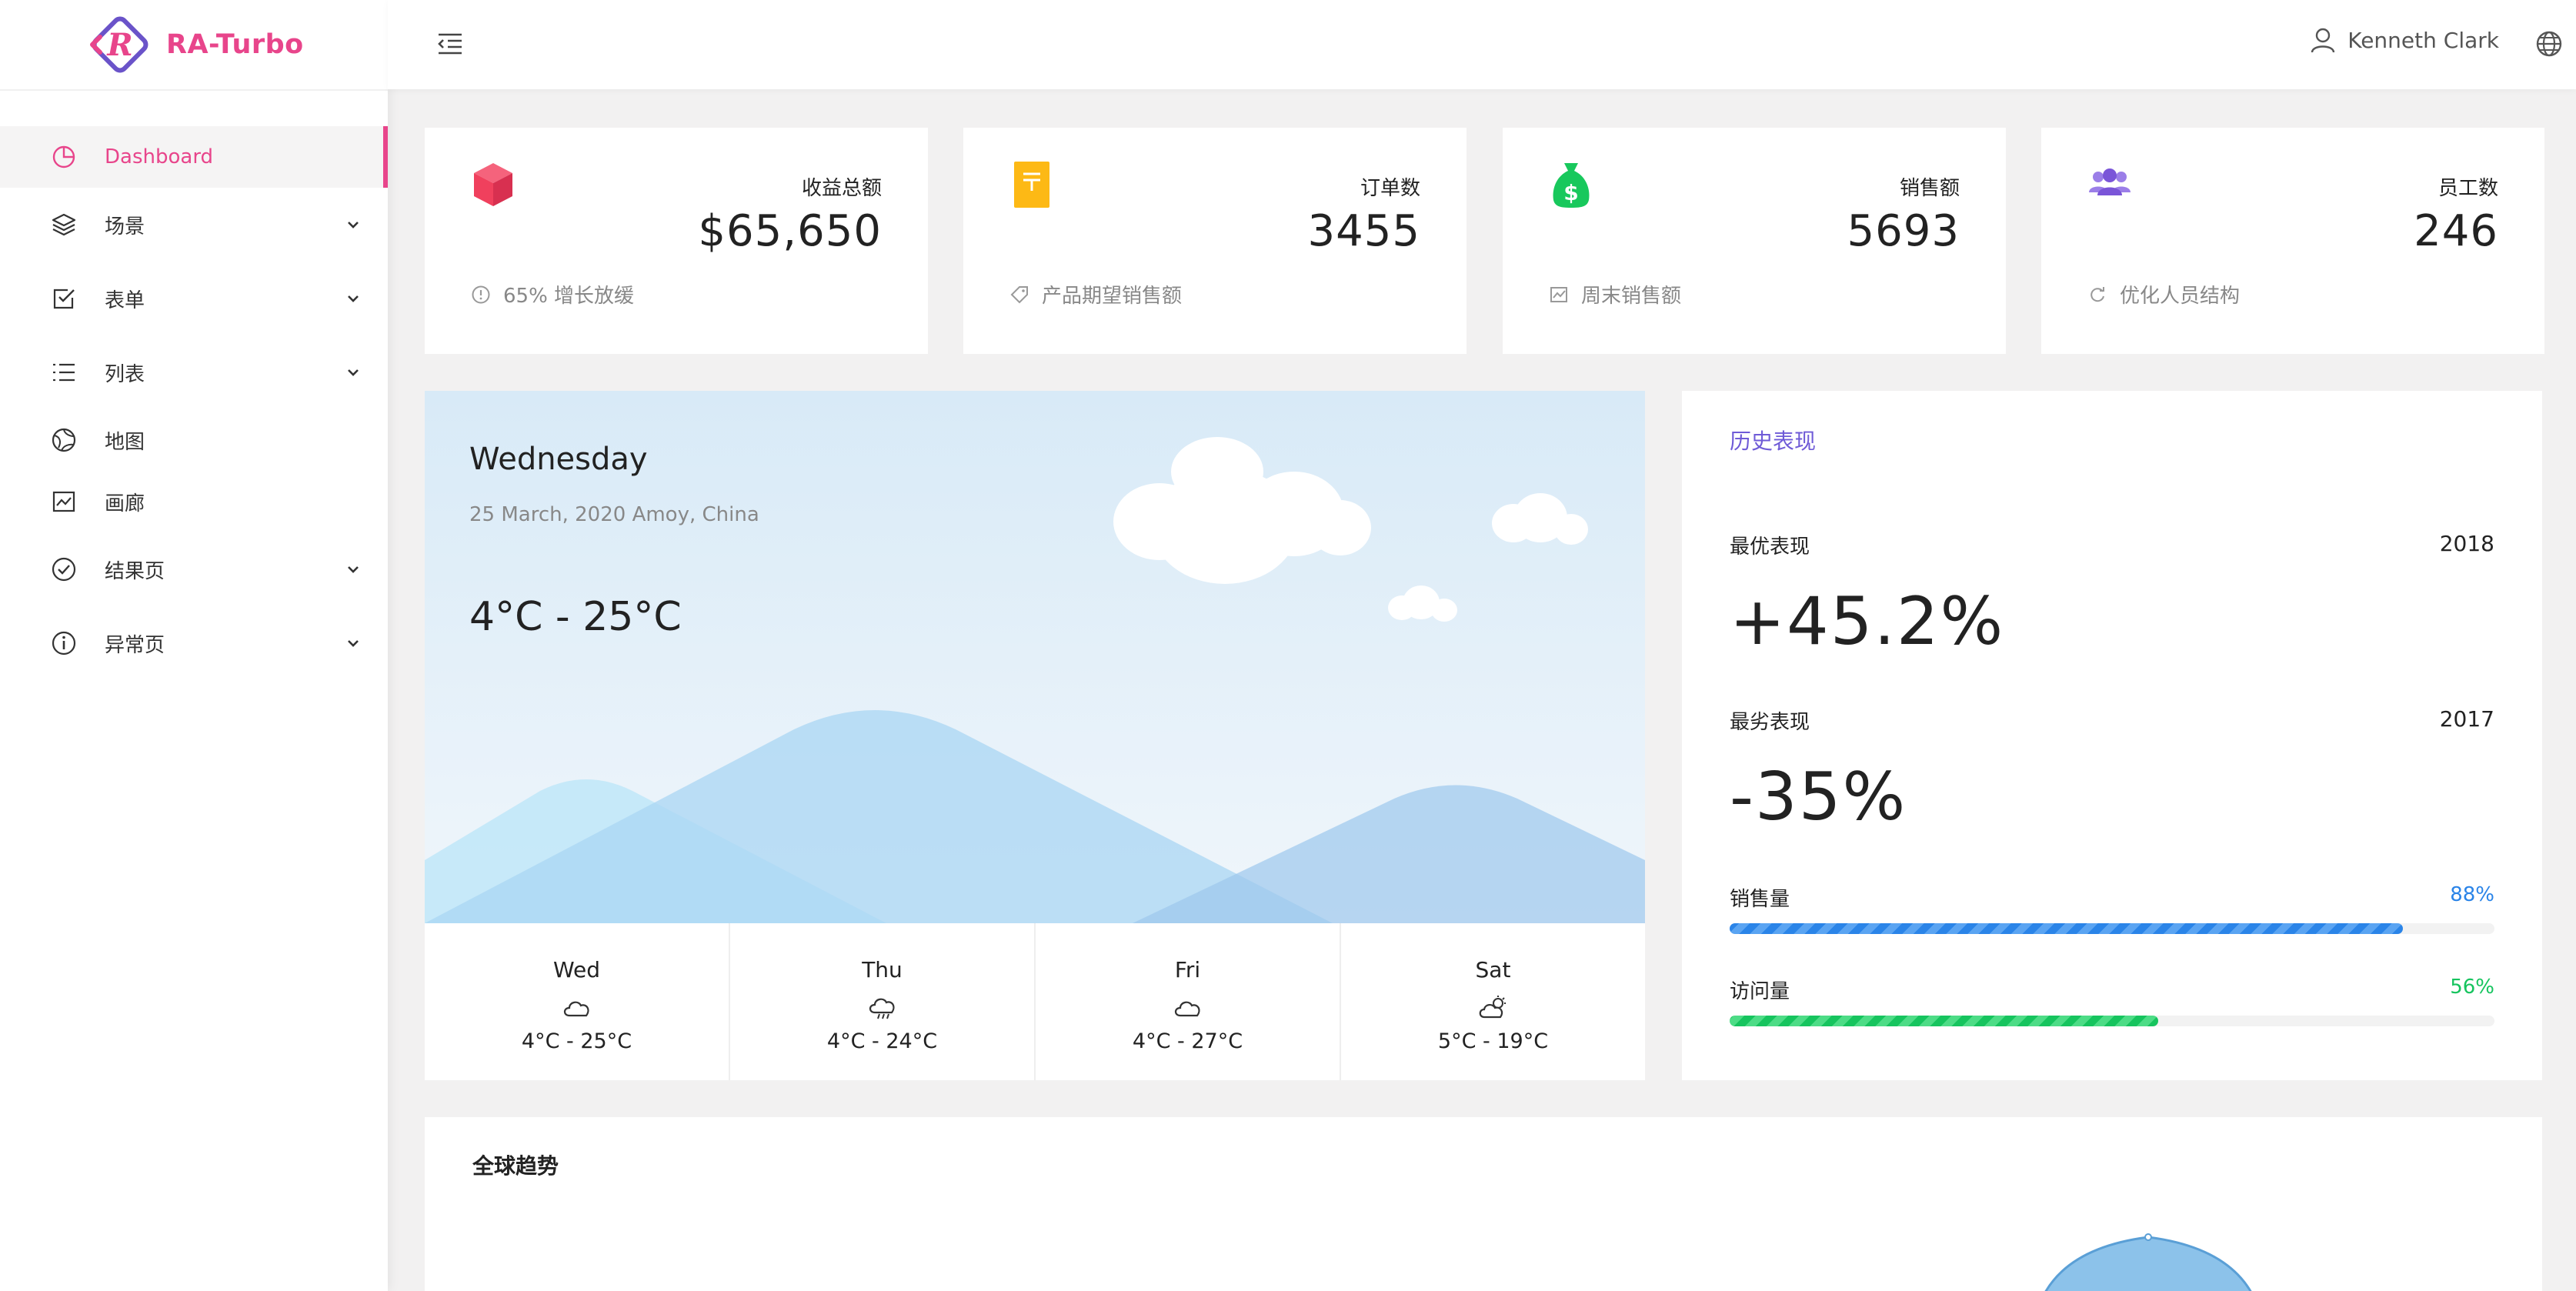 Image resolution: width=2576 pixels, height=1291 pixels. I want to click on sidebar-item-label: 地图, so click(125, 442).